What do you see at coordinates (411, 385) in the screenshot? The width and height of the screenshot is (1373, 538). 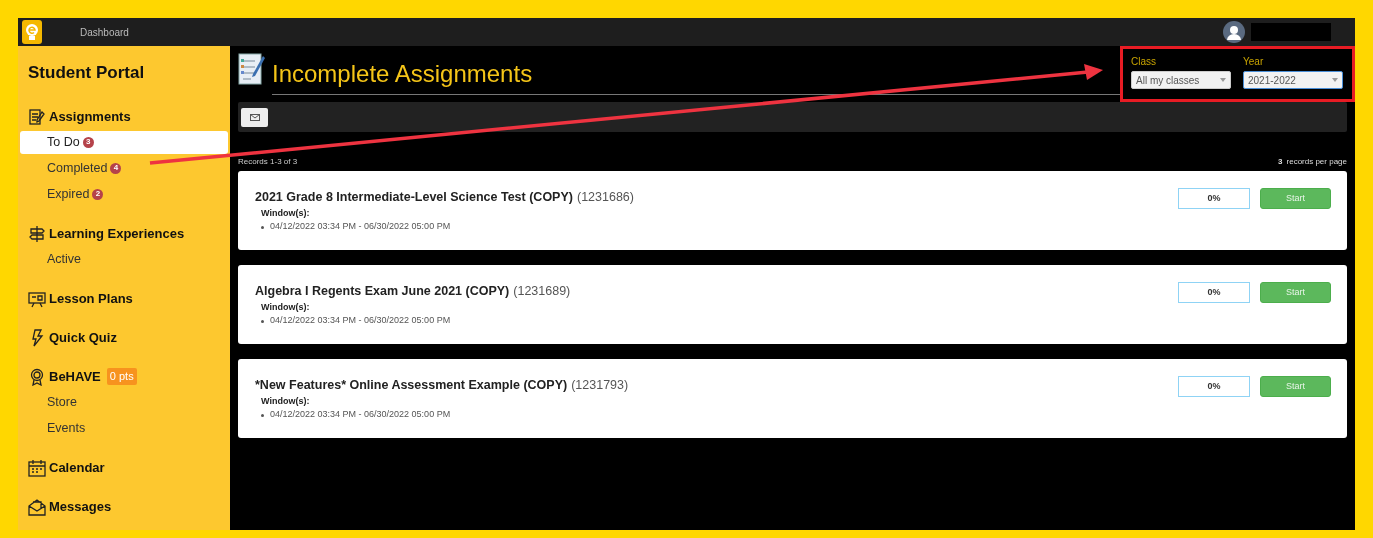 I see `assignment-title: *New Features* Online Assessment Example (COPY)` at bounding box center [411, 385].